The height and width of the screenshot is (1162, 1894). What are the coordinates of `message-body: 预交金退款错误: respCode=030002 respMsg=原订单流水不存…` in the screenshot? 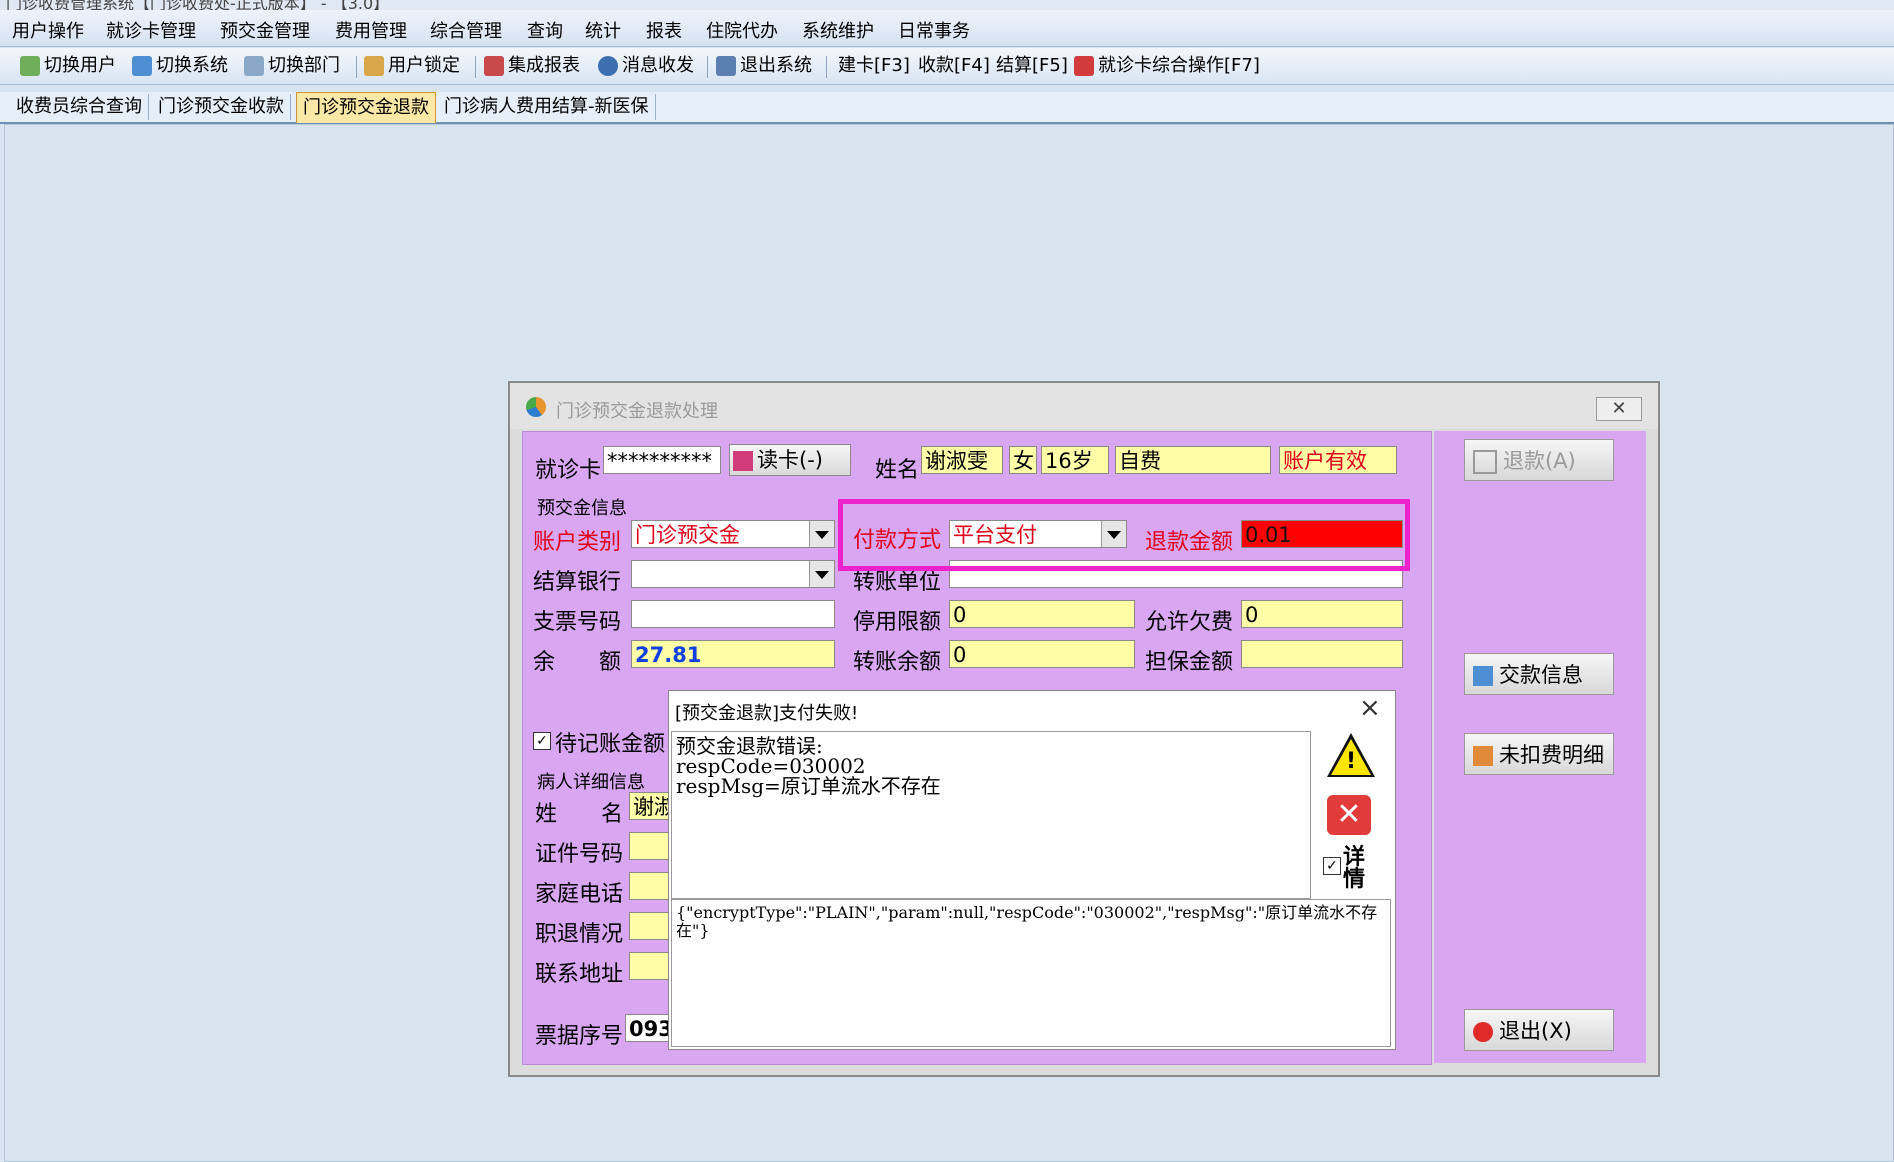 It's located at (991, 815).